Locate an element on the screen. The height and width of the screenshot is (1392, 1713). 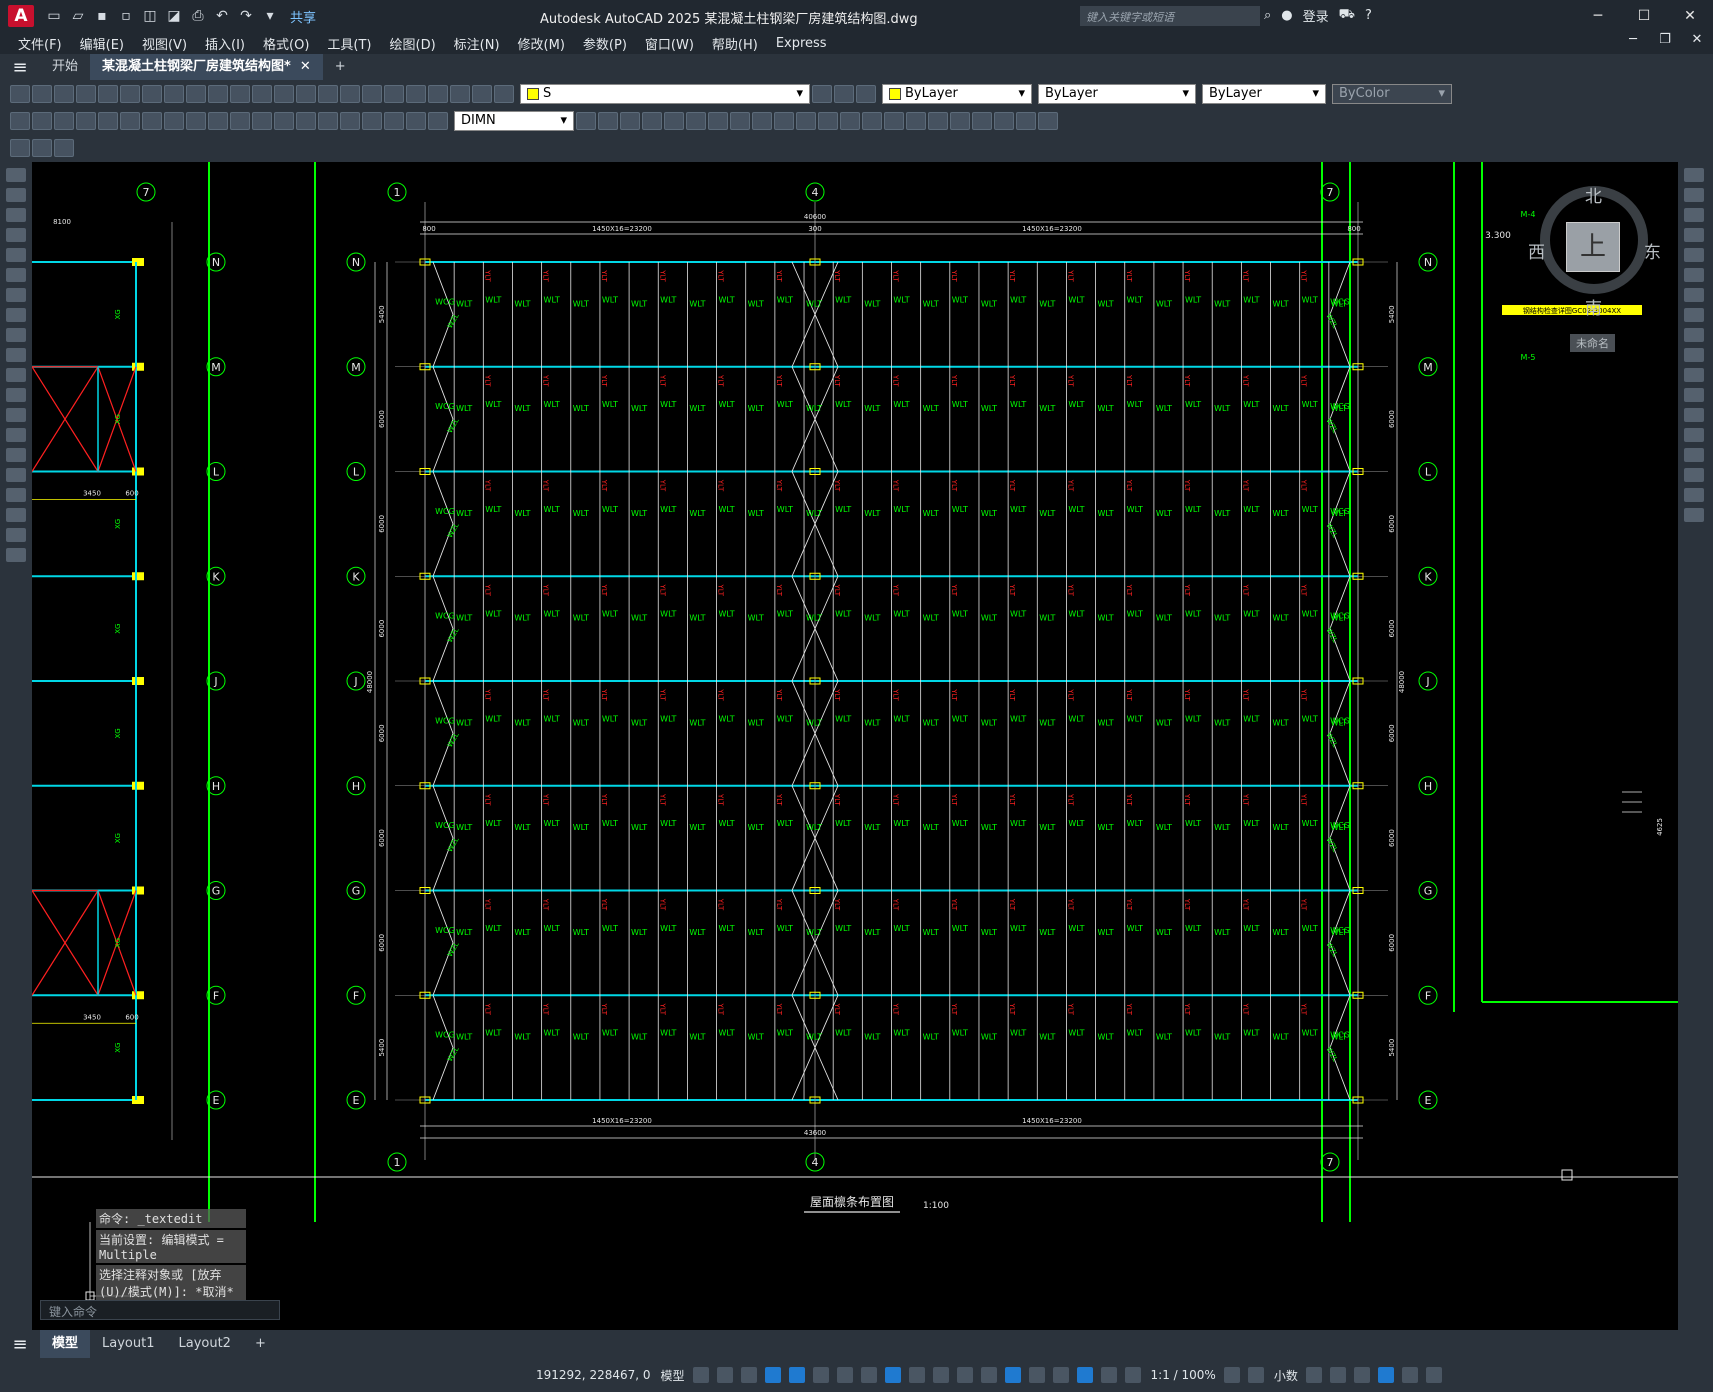
dim-edit-icon is located at coordinates (394, 120).